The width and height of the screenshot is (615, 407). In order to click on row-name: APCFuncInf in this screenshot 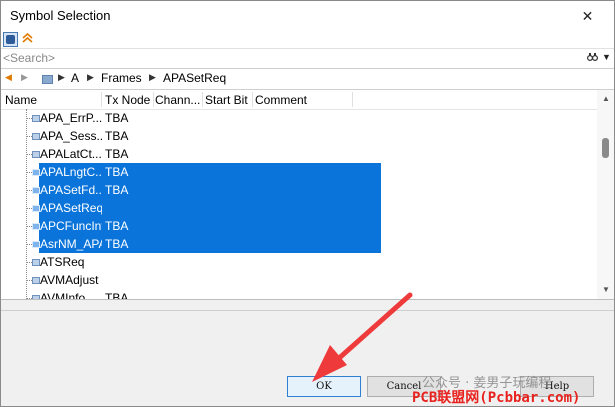, I will do `click(71, 226)`.